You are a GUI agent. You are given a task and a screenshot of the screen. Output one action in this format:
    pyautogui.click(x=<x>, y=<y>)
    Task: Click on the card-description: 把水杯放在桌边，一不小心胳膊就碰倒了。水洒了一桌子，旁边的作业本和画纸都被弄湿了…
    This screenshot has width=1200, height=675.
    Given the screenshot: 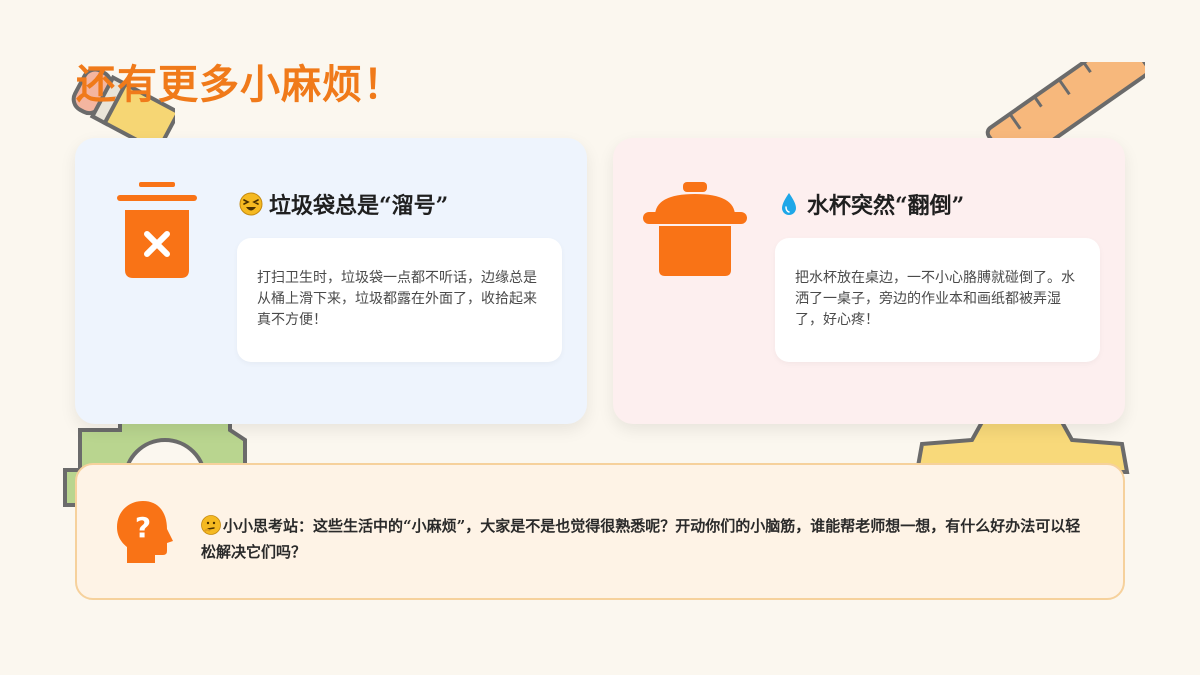 What is the action you would take?
    pyautogui.click(x=937, y=300)
    